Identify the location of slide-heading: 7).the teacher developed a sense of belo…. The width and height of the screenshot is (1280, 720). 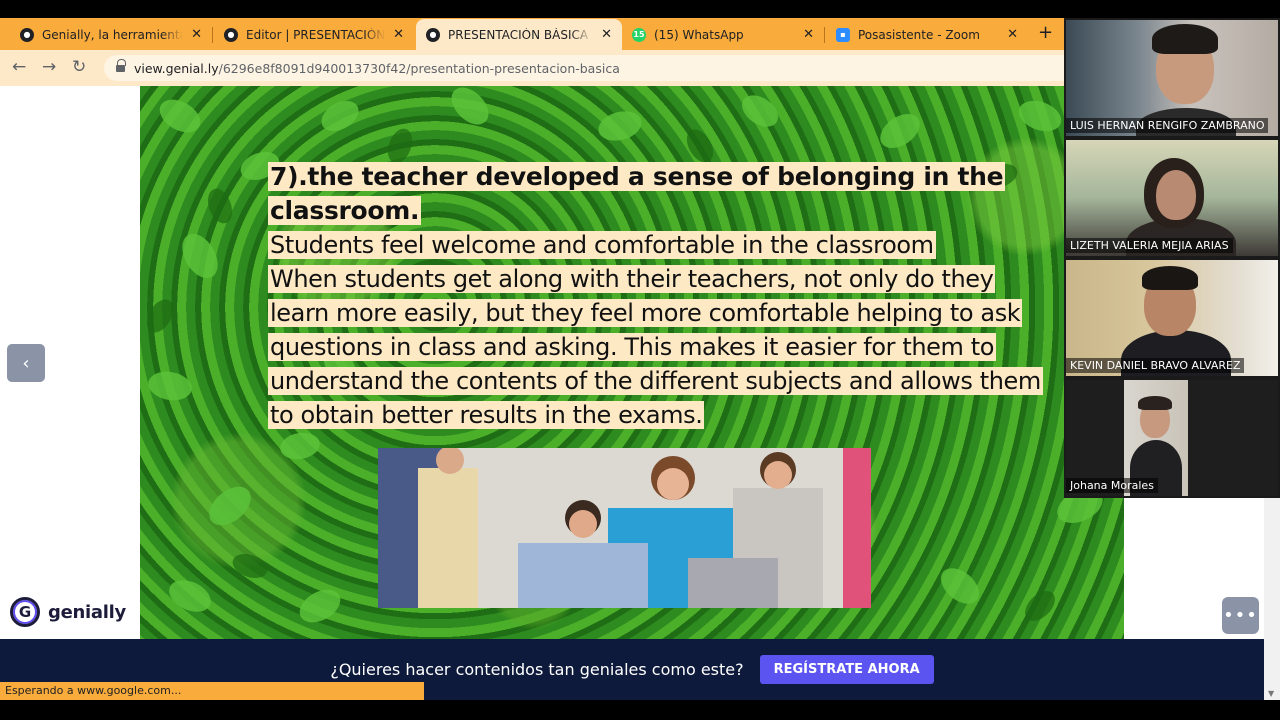
(663, 194).